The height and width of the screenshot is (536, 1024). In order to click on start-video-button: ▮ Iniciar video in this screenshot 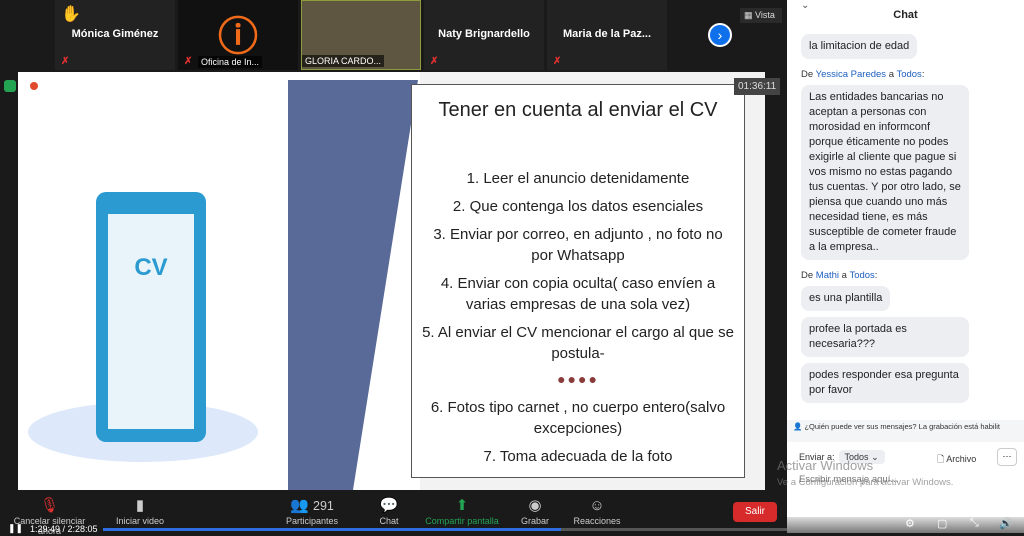, I will do `click(140, 511)`.